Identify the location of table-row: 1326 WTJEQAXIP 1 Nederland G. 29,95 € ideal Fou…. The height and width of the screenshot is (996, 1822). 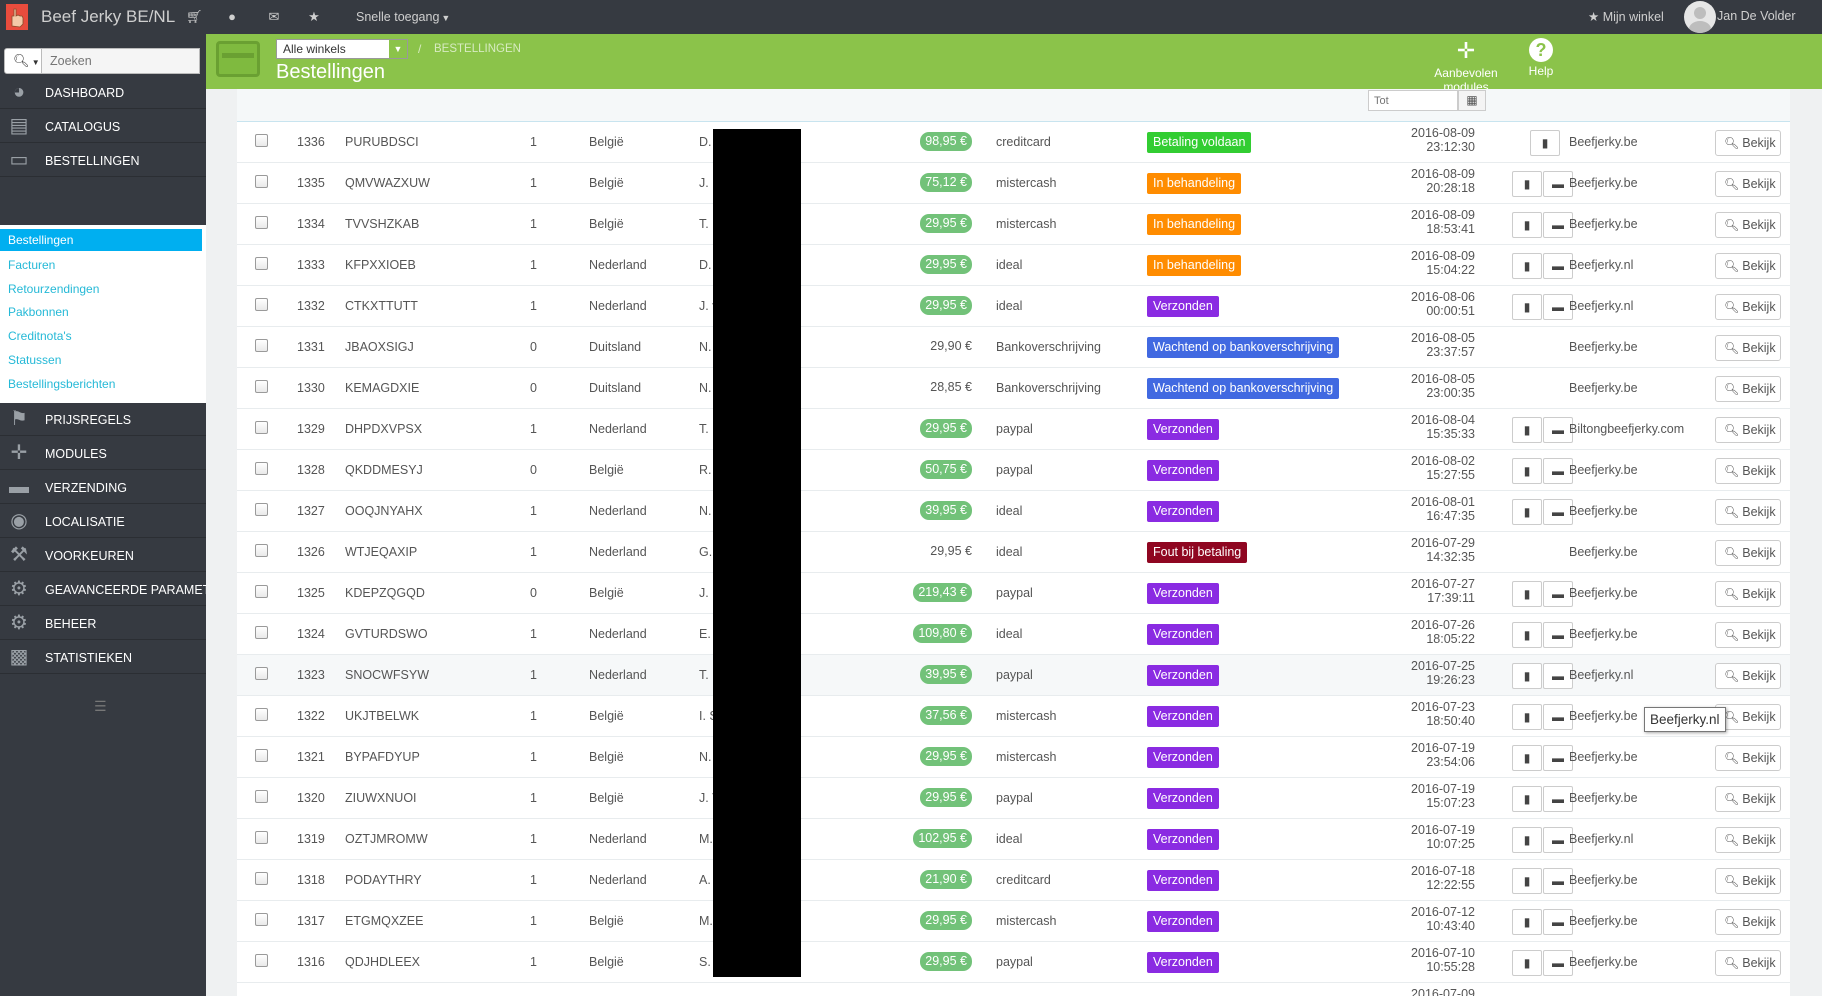
(1013, 552).